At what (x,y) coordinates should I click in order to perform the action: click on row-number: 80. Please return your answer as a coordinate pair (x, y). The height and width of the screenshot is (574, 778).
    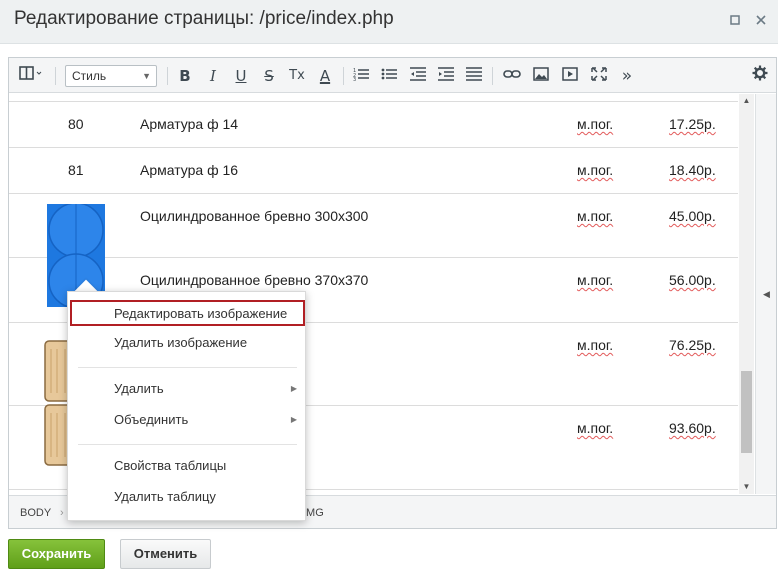
    Looking at the image, I should click on (76, 124).